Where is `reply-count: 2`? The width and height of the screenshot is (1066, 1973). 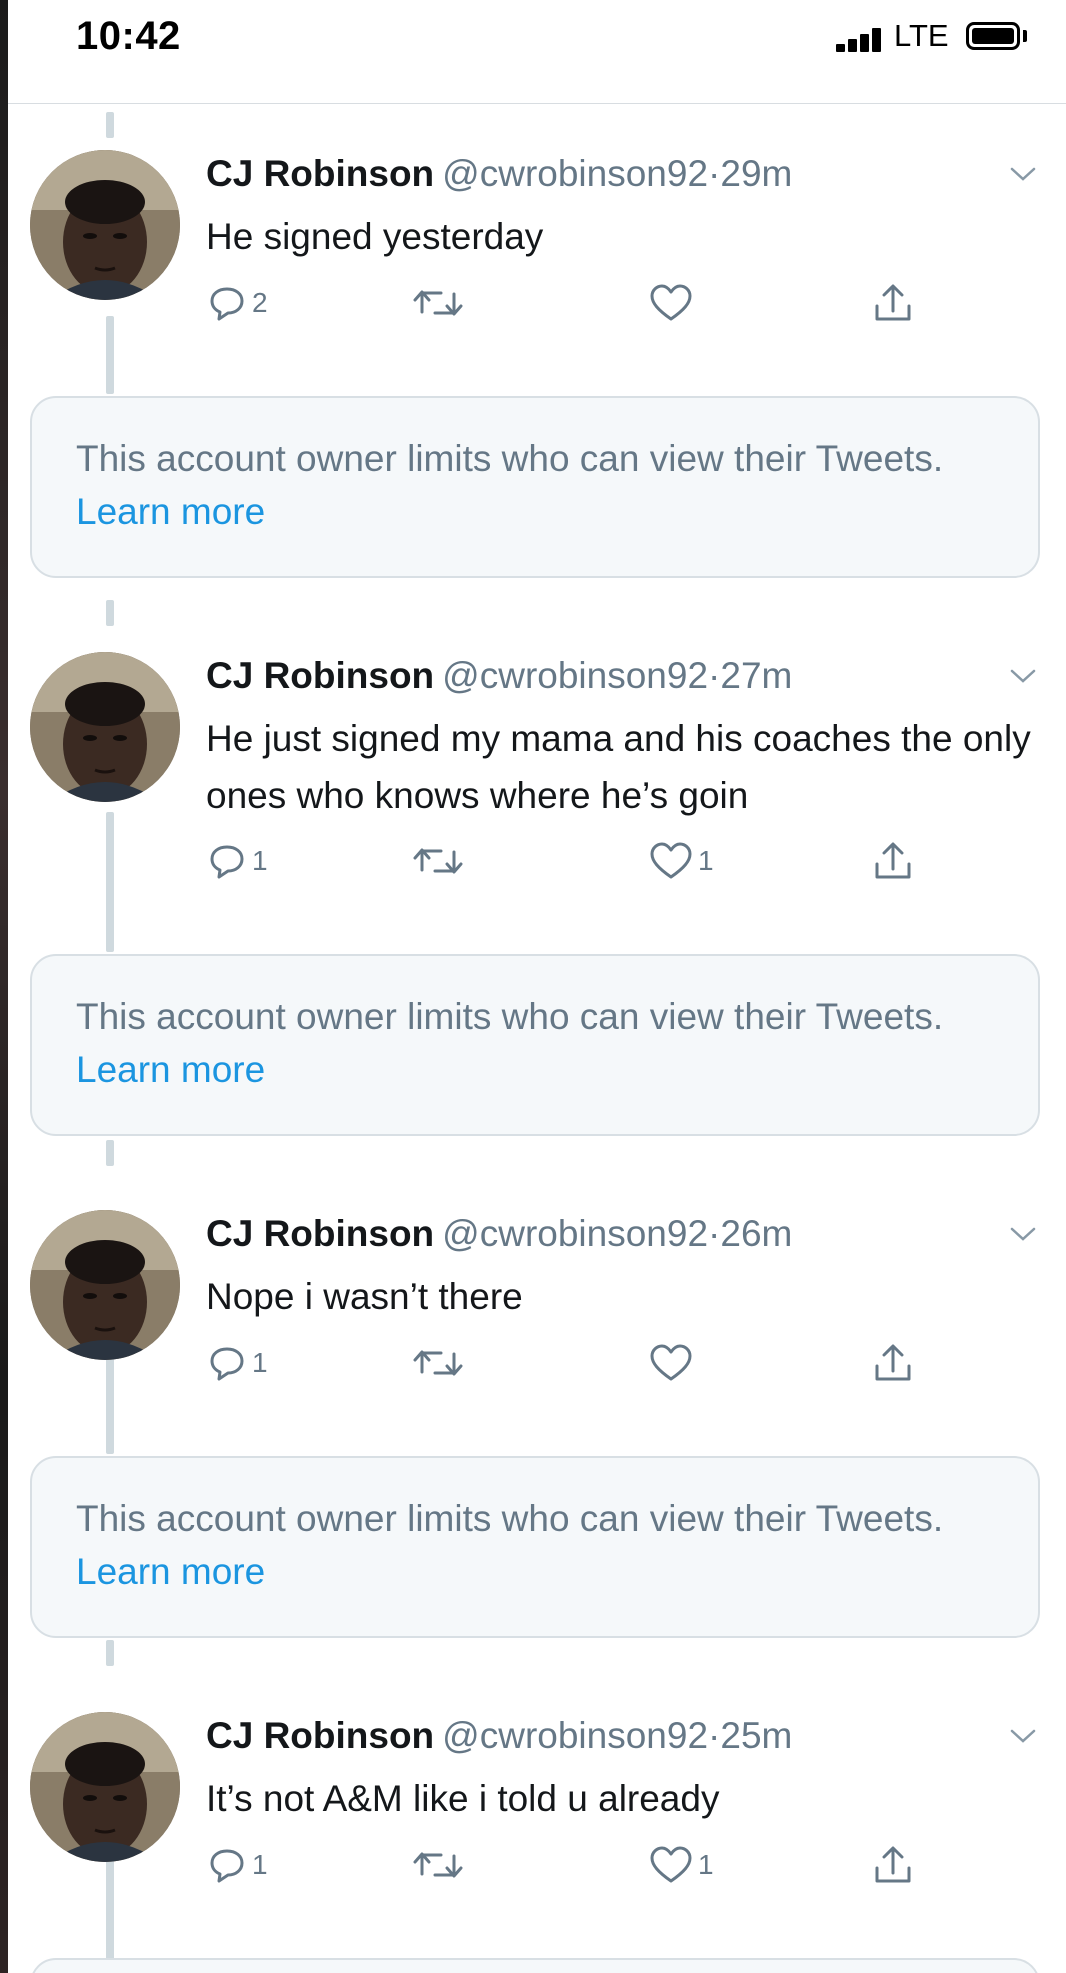 reply-count: 2 is located at coordinates (260, 302).